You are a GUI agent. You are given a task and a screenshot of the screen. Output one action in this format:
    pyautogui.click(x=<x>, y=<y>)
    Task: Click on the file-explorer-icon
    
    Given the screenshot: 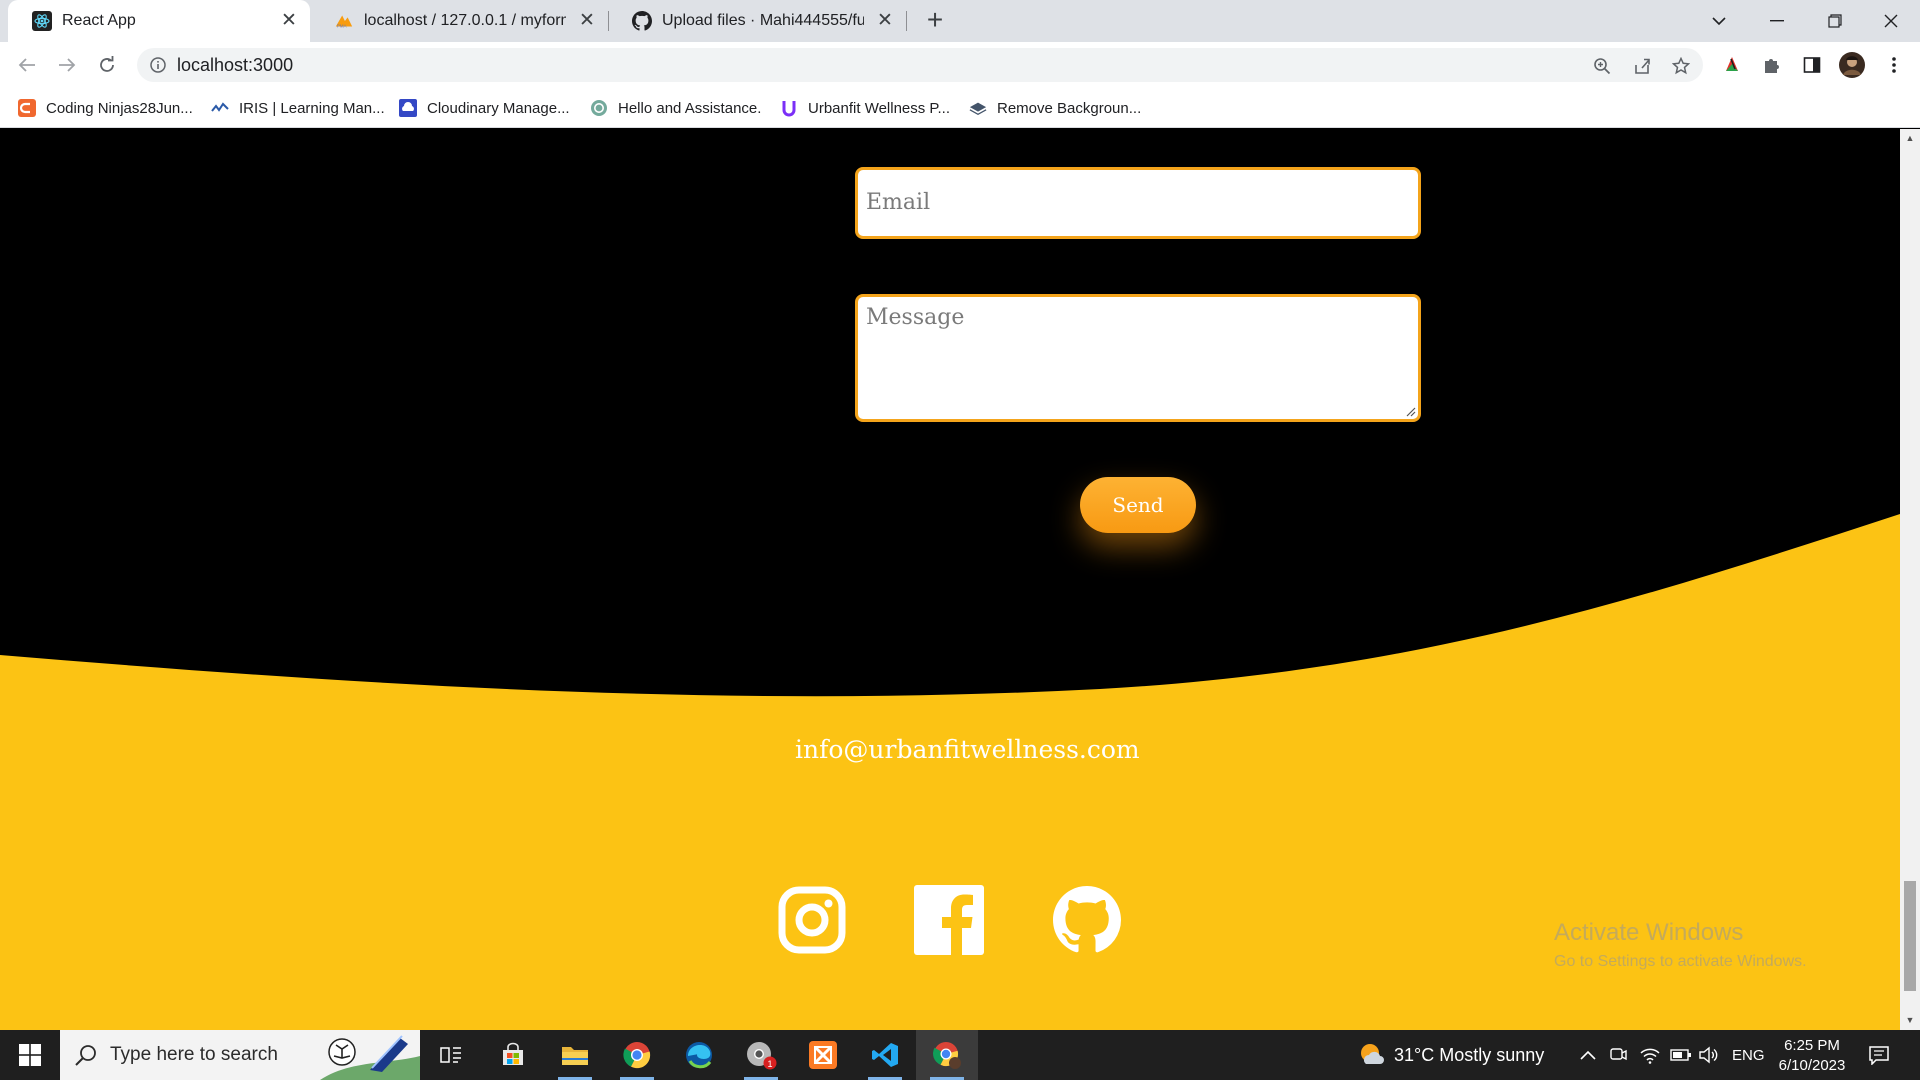 What is the action you would take?
    pyautogui.click(x=575, y=1055)
    